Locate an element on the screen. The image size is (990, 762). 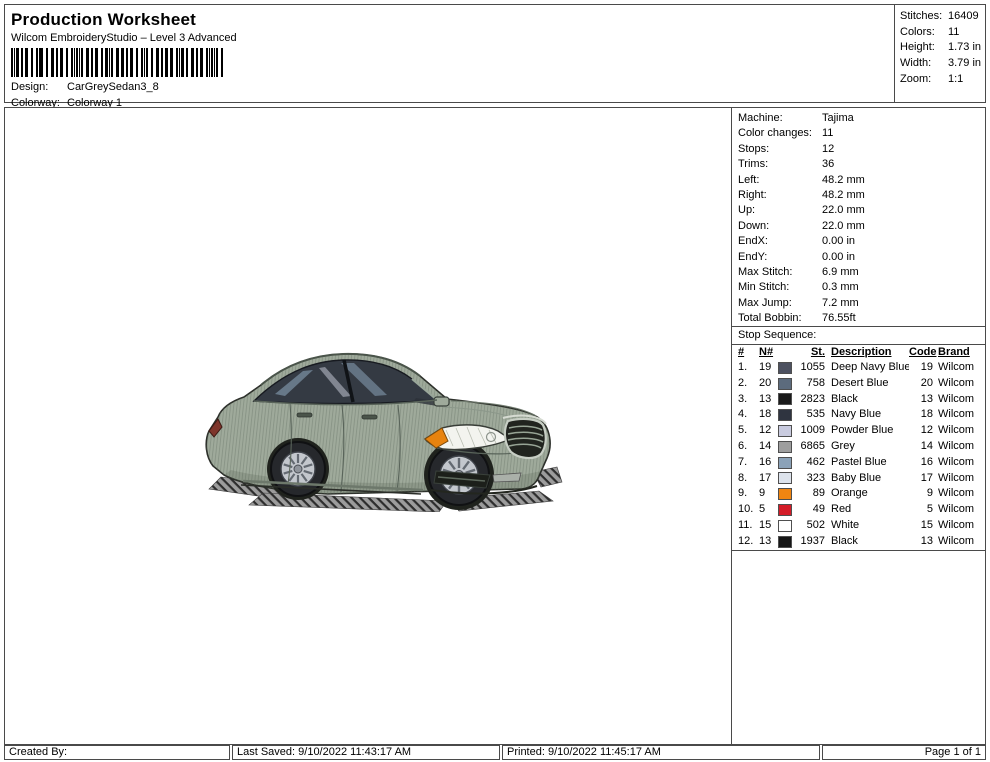
info-label: Trims: is located at coordinates (753, 164).